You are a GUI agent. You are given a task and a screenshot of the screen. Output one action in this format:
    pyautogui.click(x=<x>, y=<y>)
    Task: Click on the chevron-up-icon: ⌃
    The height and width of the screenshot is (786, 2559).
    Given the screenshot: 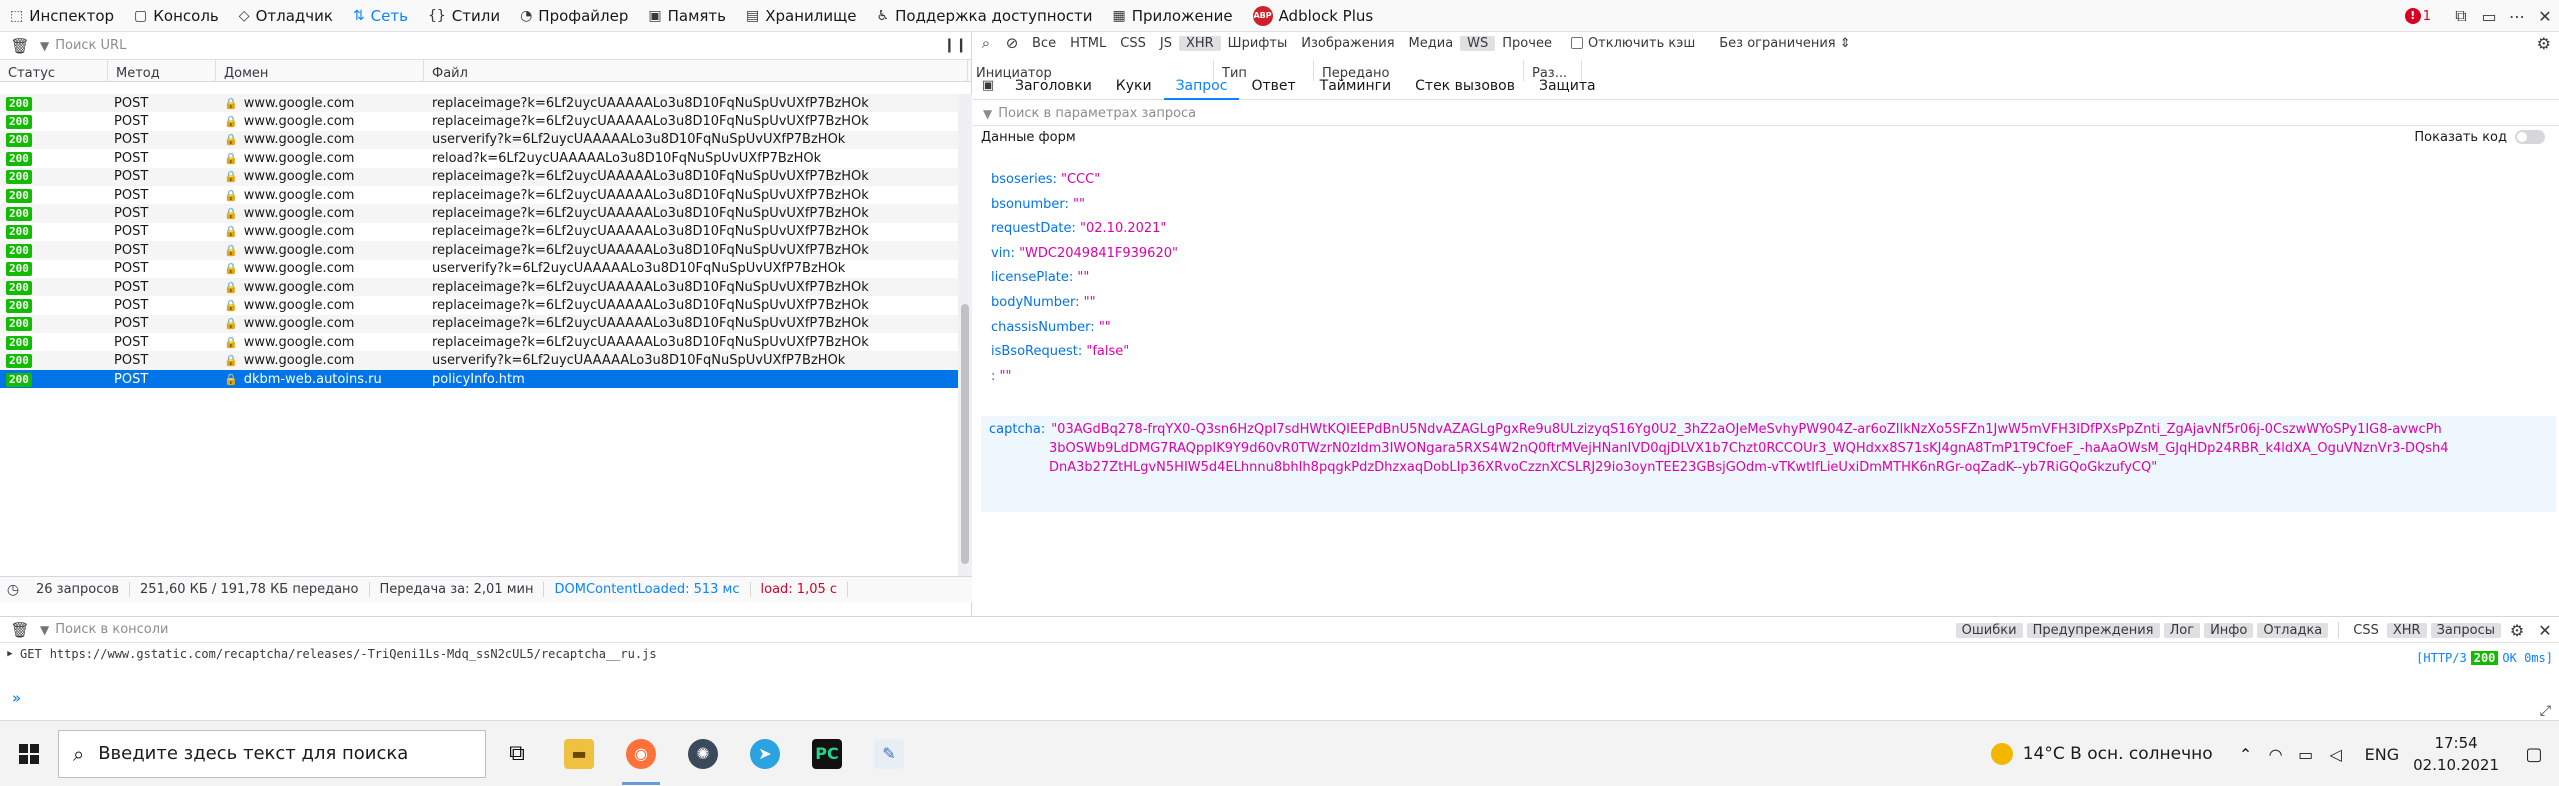 What is the action you would take?
    pyautogui.click(x=2246, y=754)
    